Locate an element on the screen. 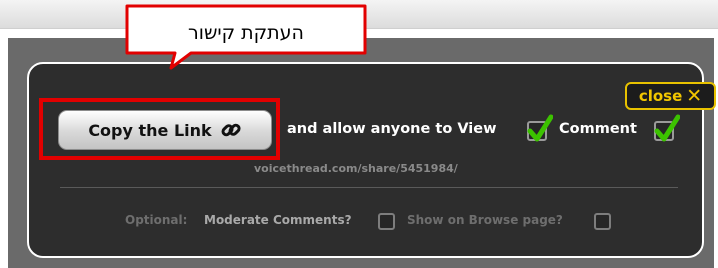 This screenshot has width=718, height=268. copy-link-highlight-box is located at coordinates (159, 129).